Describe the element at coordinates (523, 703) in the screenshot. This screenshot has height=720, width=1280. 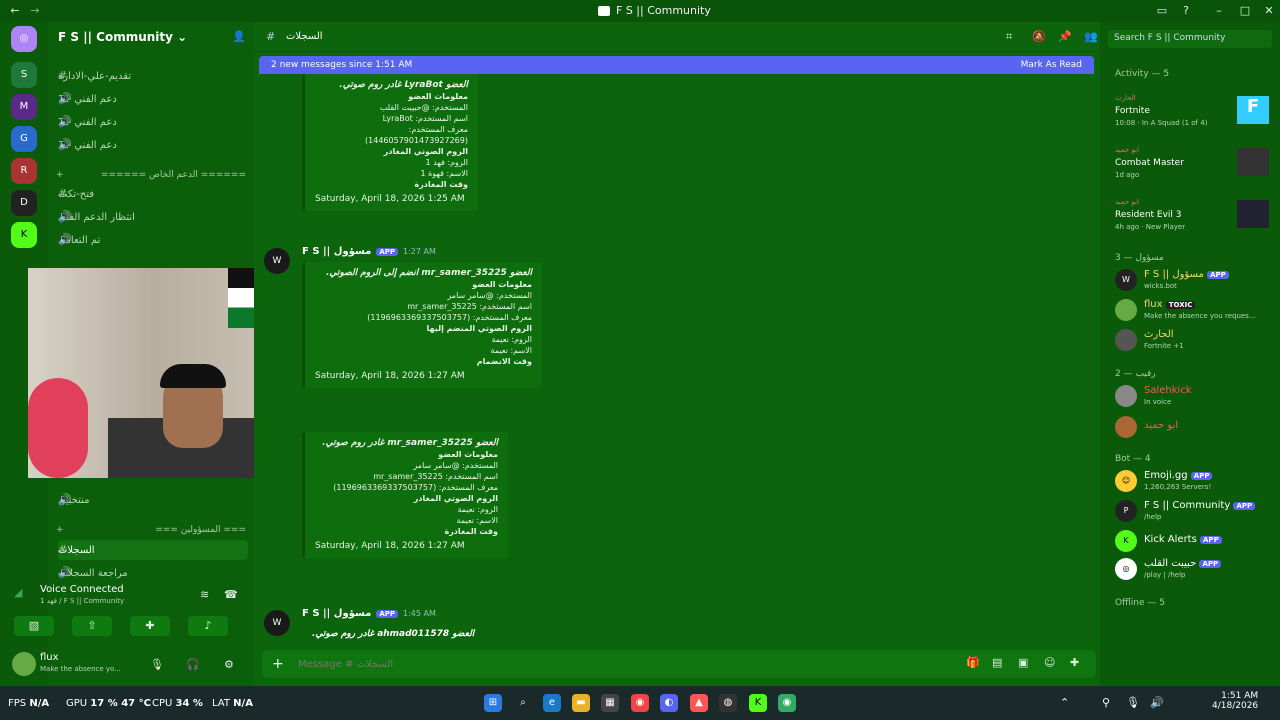
I see `search-icon: ⌕` at that location.